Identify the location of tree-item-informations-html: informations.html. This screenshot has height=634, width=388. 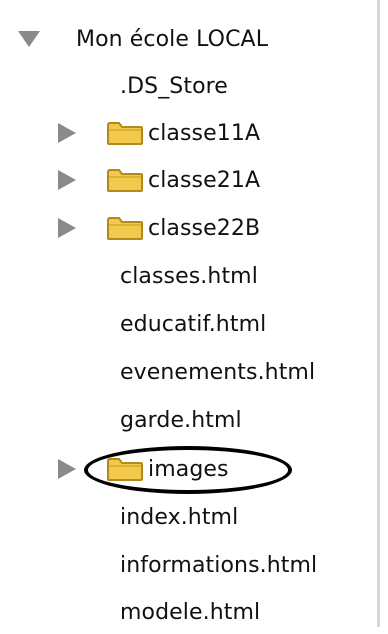
(218, 565).